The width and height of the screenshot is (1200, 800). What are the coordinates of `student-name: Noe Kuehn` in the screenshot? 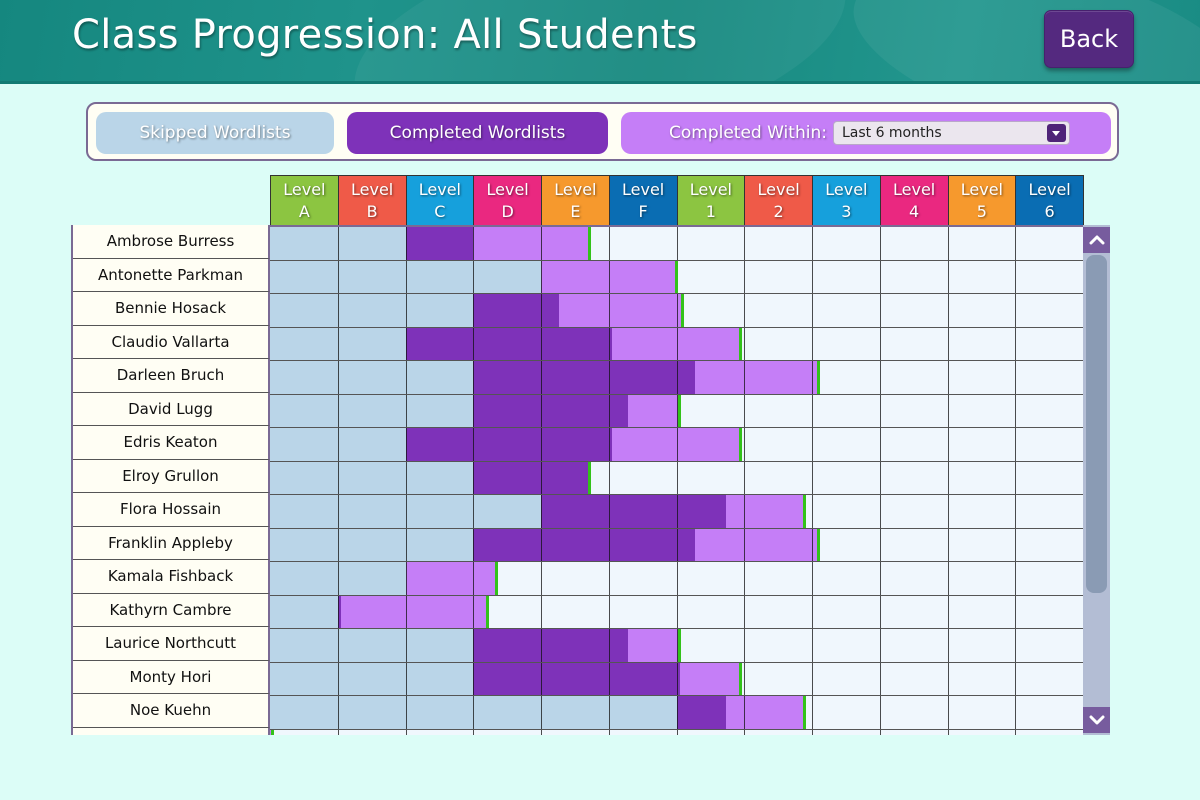 It's located at (171, 711).